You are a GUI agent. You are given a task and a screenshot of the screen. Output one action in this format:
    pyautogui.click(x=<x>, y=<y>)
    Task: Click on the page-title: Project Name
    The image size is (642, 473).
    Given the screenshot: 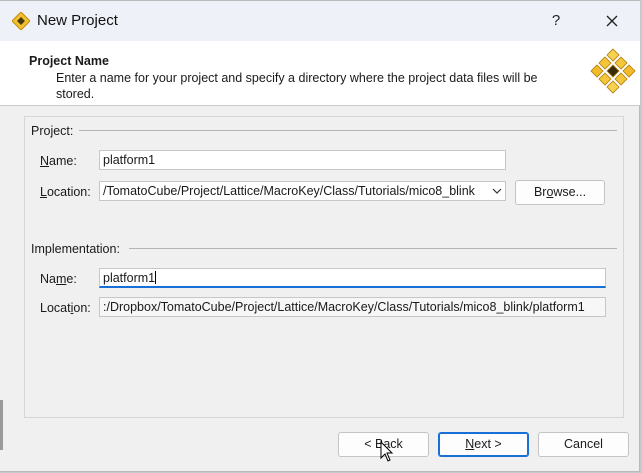 What is the action you would take?
    pyautogui.click(x=69, y=61)
    